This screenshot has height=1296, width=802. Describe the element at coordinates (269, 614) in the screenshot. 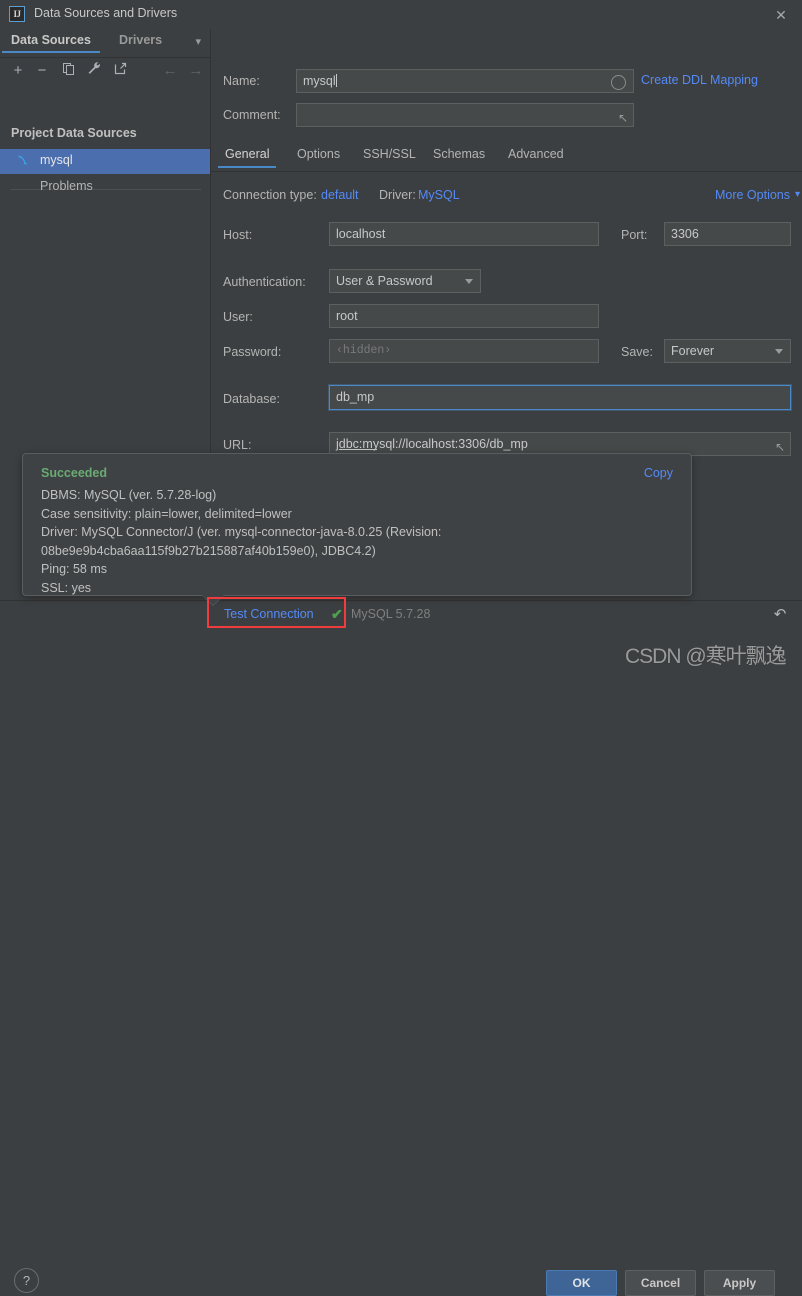

I see `test-connection-link: Test Connection` at that location.